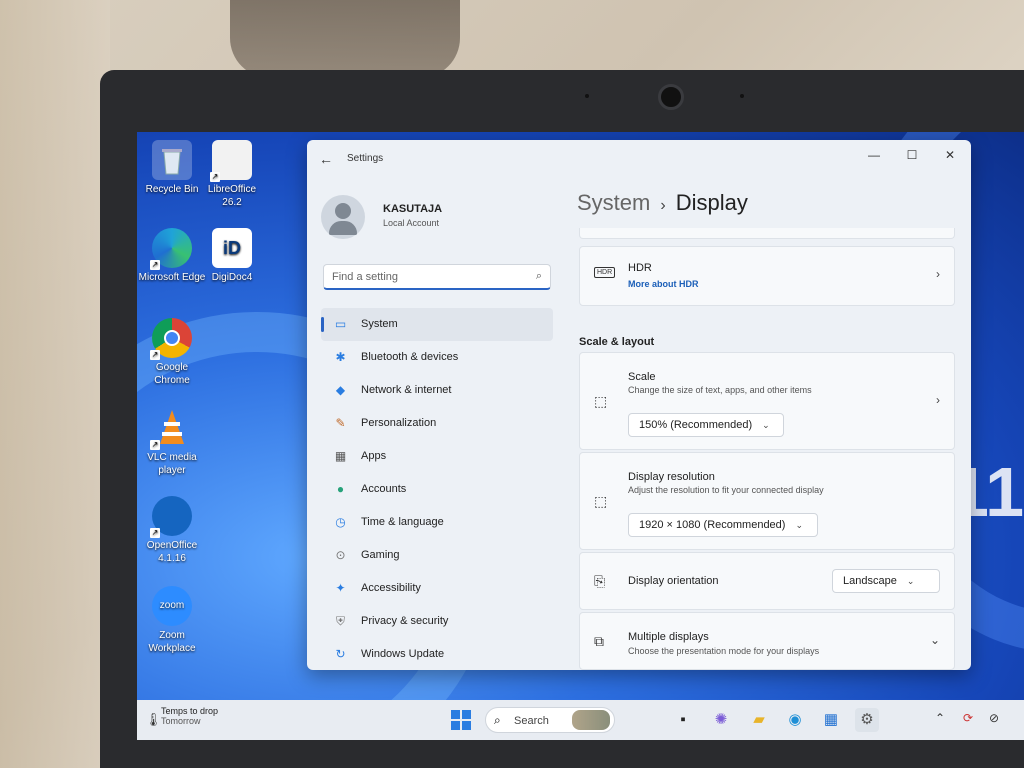 The image size is (1024, 768). What do you see at coordinates (153, 719) in the screenshot?
I see `thermometer-icon: 🌡` at bounding box center [153, 719].